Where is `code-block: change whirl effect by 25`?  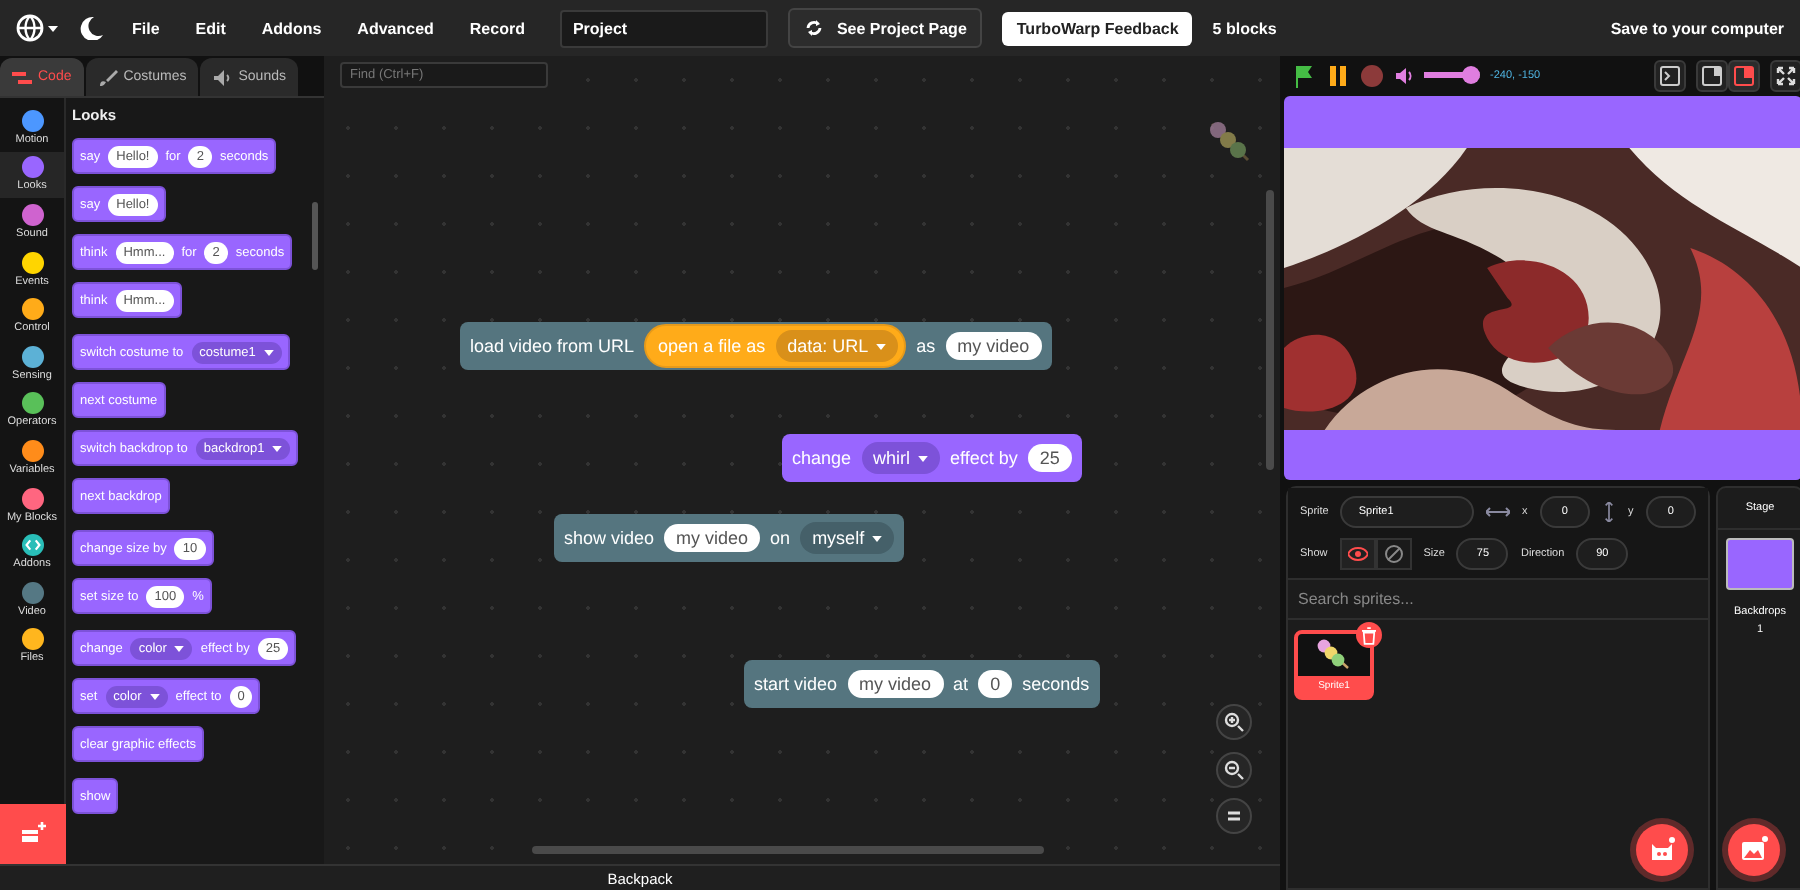 code-block: change whirl effect by 25 is located at coordinates (932, 458).